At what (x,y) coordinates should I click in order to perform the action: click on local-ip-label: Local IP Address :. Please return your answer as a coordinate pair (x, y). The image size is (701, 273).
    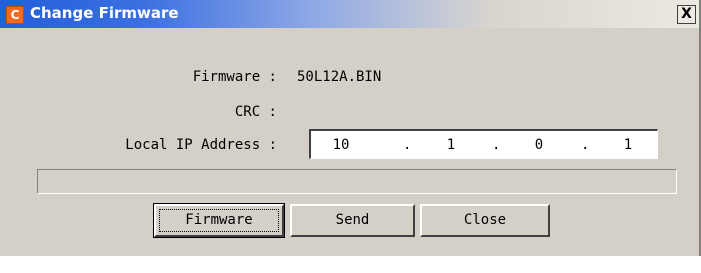
    Looking at the image, I should click on (201, 145).